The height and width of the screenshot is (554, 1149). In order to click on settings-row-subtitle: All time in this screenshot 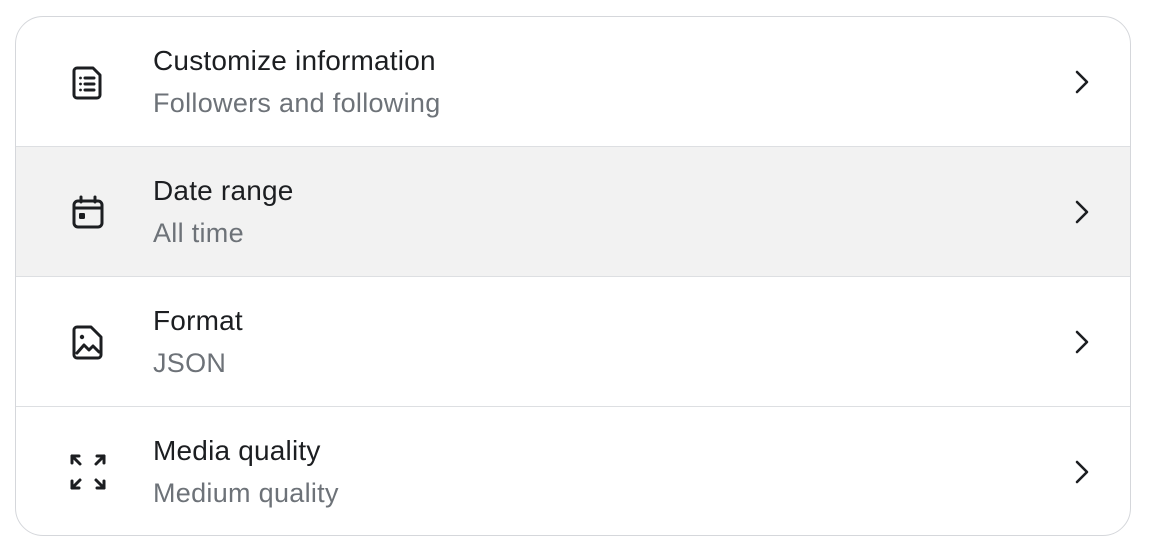, I will do `click(198, 232)`.